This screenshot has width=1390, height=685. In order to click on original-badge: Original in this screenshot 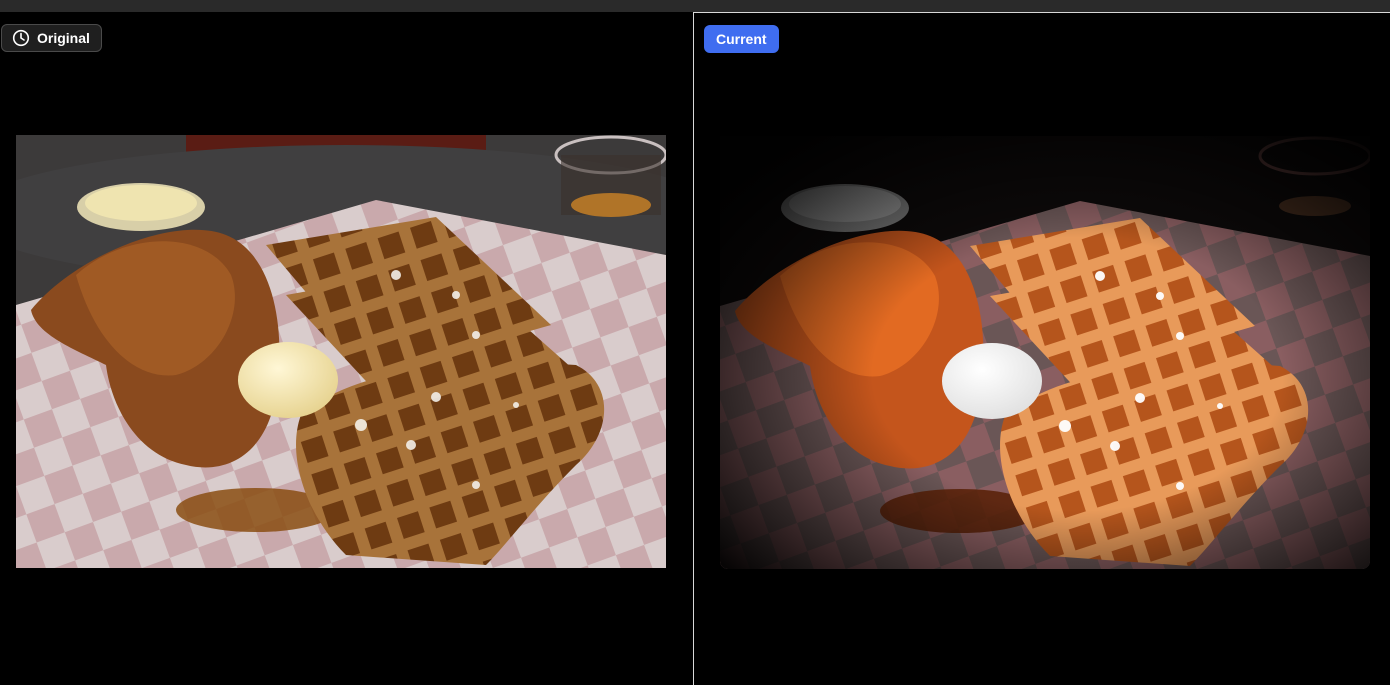, I will do `click(51, 38)`.